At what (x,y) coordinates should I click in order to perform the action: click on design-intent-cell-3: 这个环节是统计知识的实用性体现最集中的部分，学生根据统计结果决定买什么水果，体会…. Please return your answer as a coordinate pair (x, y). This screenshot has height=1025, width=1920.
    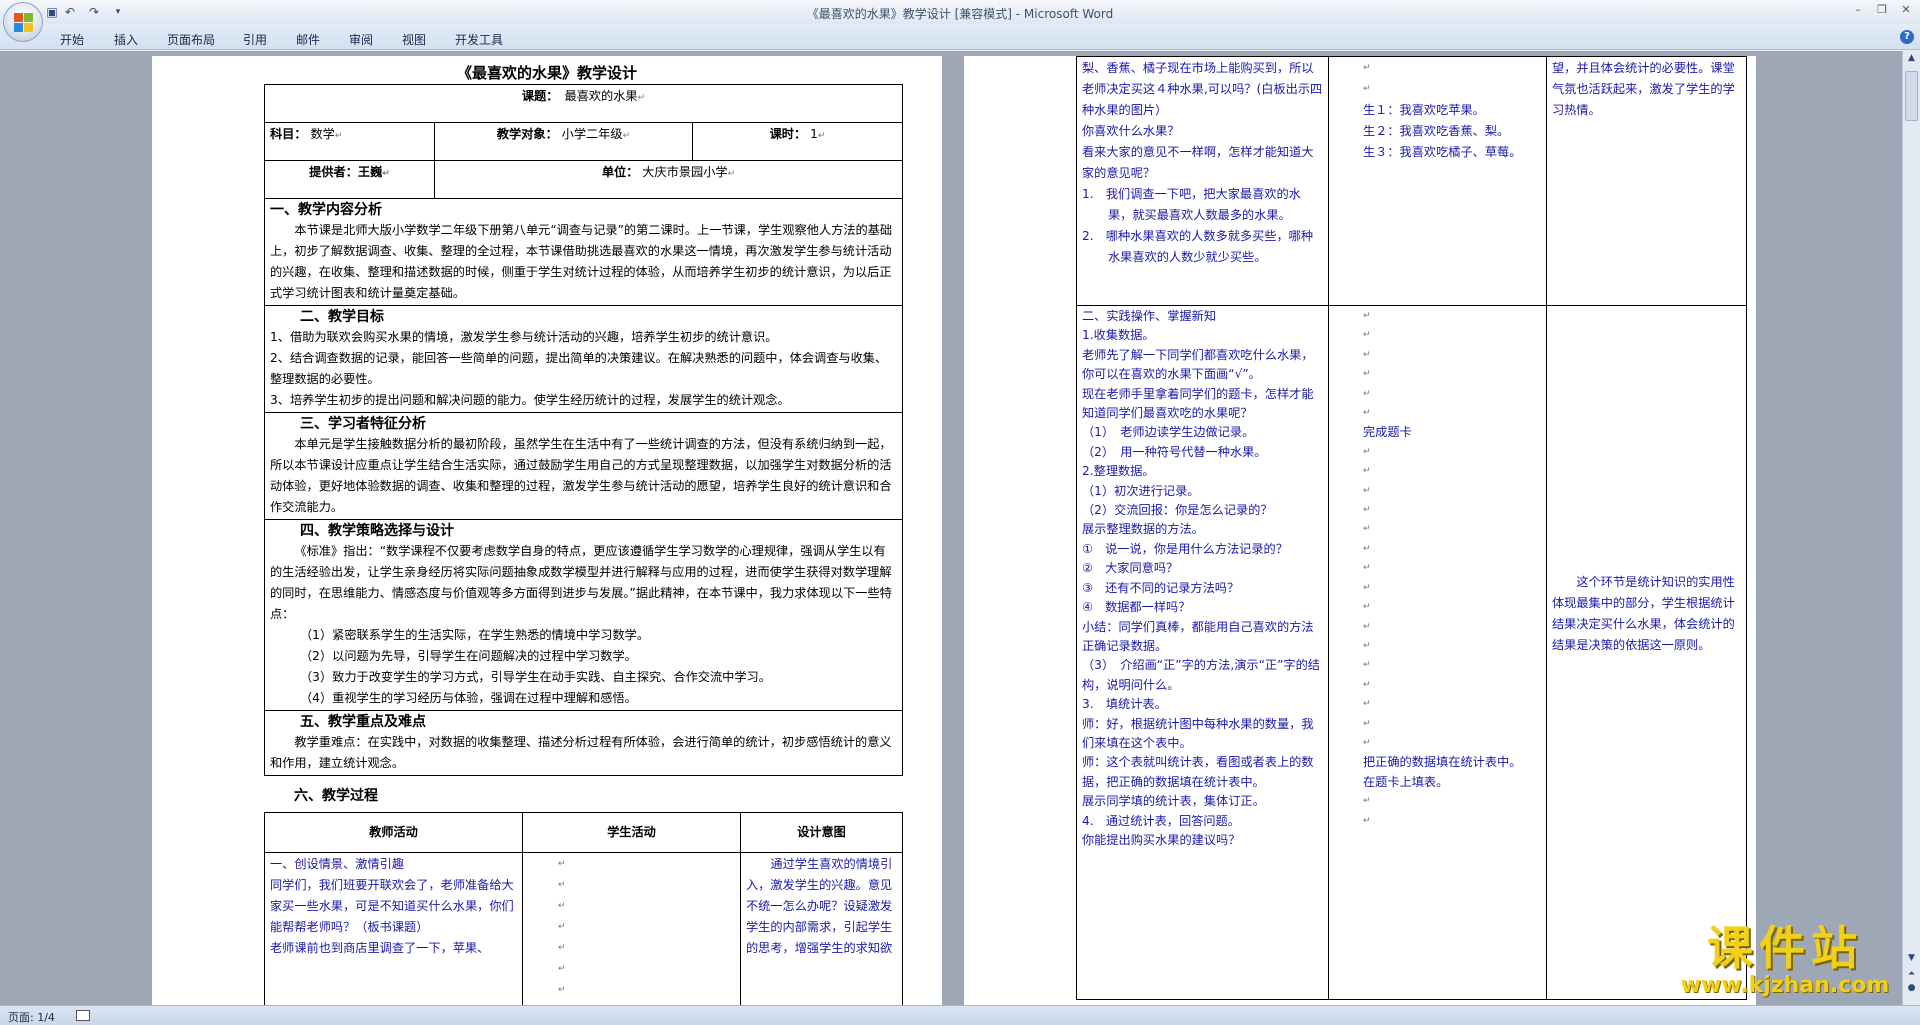
    Looking at the image, I should click on (1646, 652).